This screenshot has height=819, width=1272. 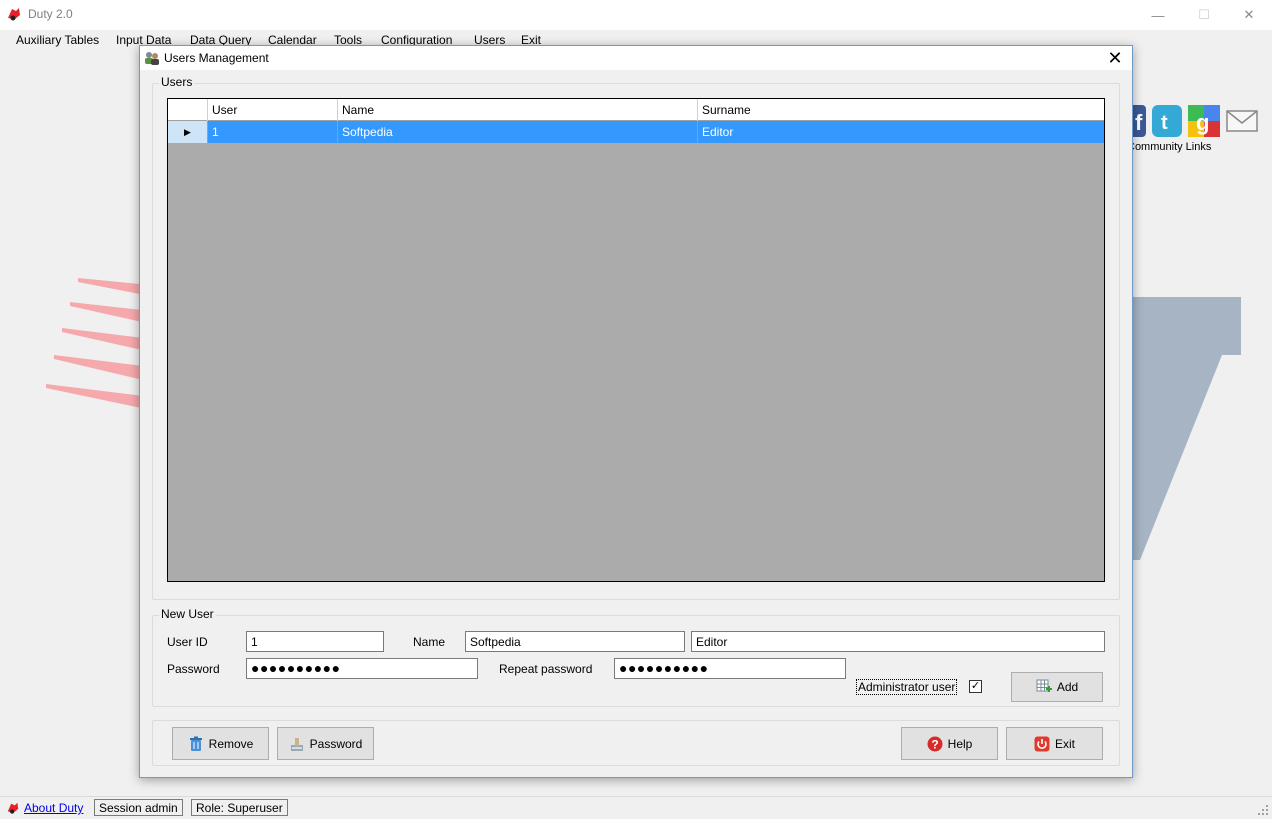 What do you see at coordinates (960, 743) in the screenshot?
I see `help-button-label: Help` at bounding box center [960, 743].